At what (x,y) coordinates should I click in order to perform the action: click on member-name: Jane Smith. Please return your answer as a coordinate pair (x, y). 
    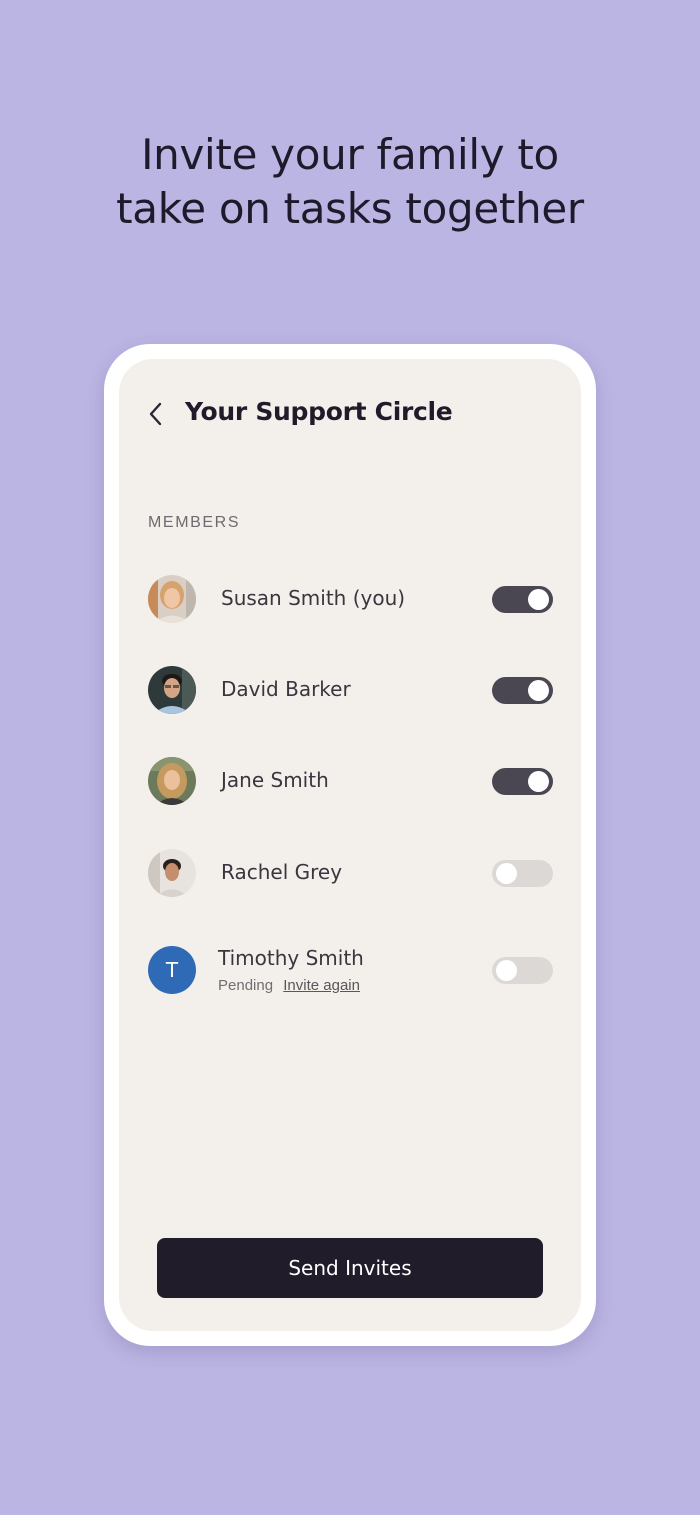
    Looking at the image, I should click on (275, 780).